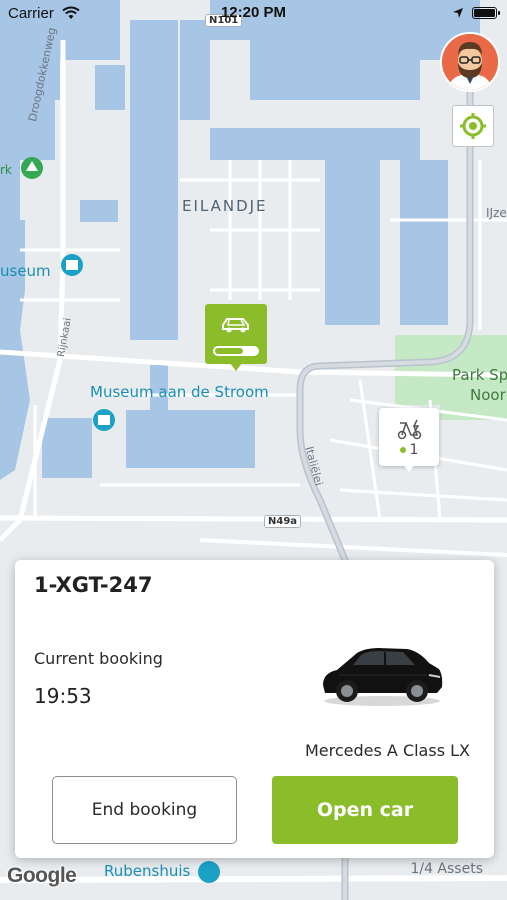 The width and height of the screenshot is (507, 900). I want to click on asset-count-value: 1, so click(414, 450).